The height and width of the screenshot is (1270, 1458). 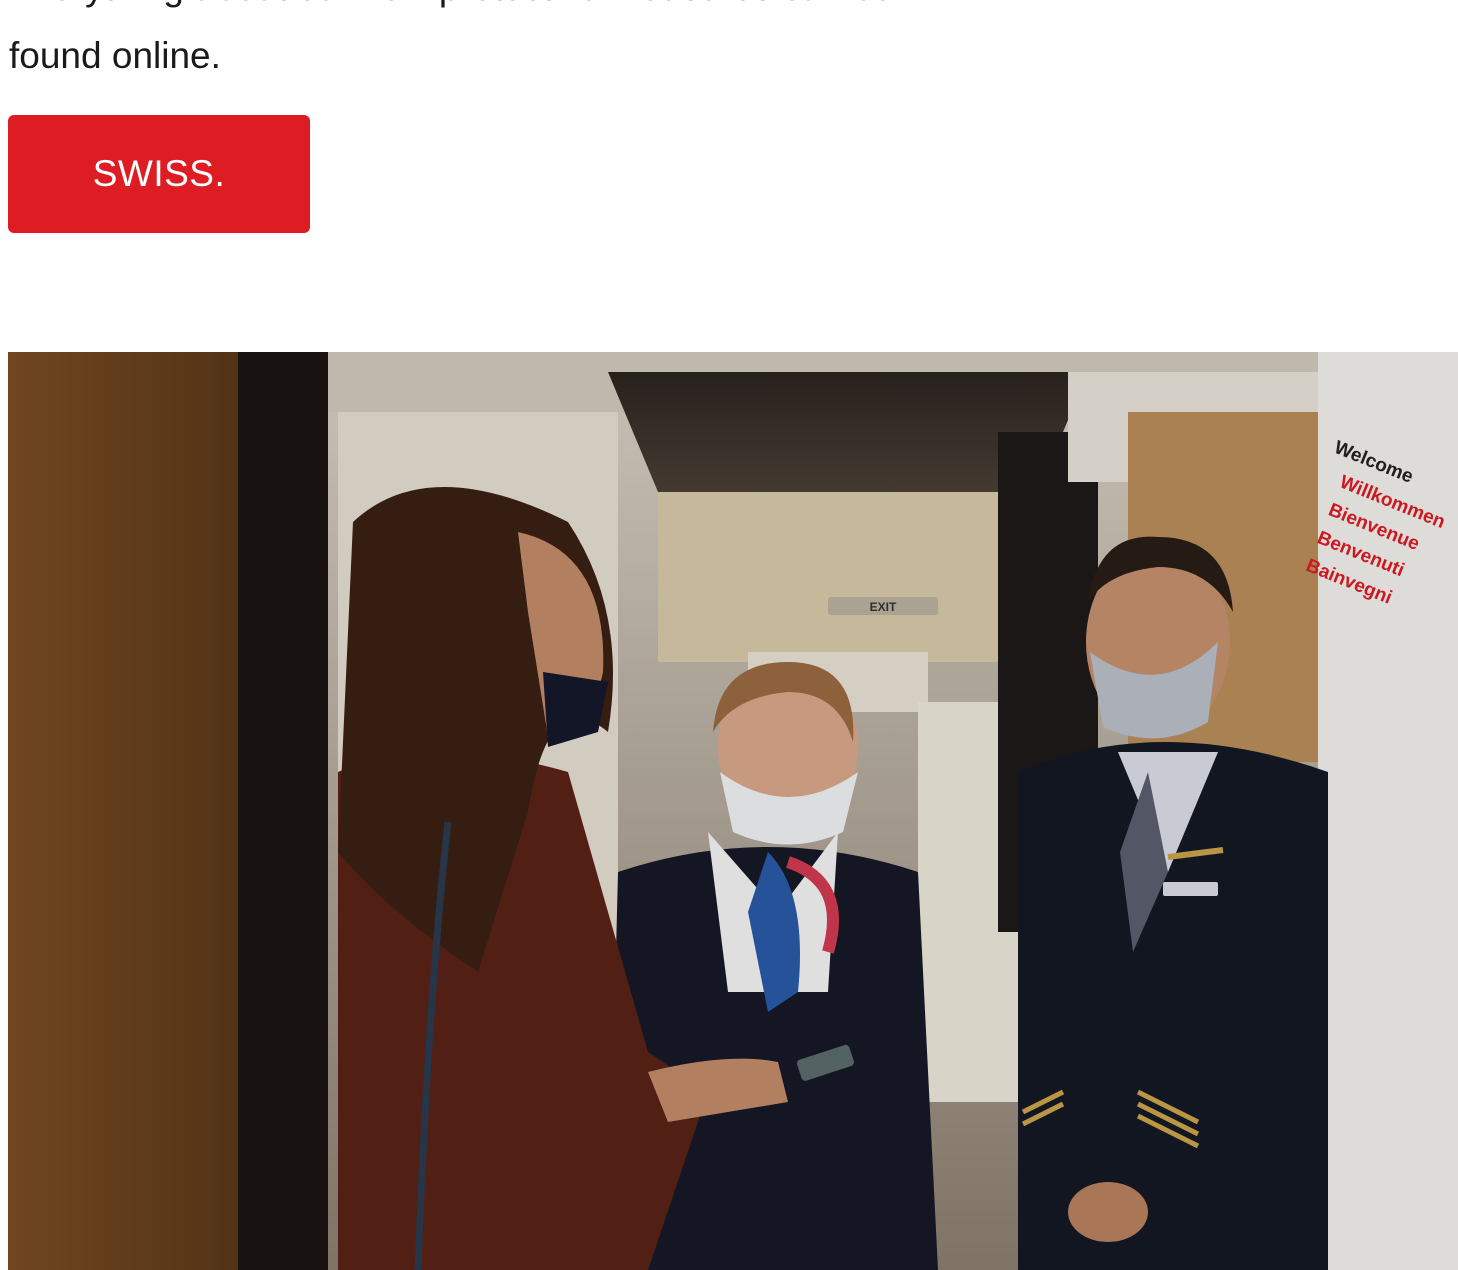 What do you see at coordinates (159, 174) in the screenshot?
I see `swiss-link-button: SWISS.` at bounding box center [159, 174].